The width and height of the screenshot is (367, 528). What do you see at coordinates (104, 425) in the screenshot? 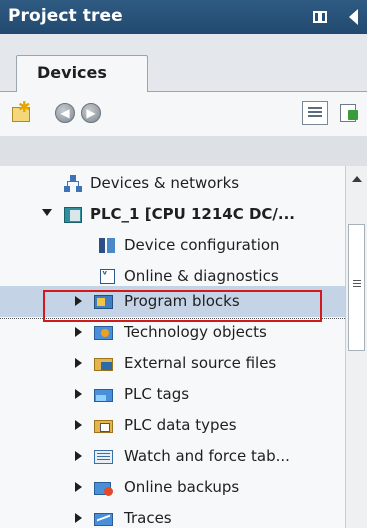
I see `plc-data-types-icon` at bounding box center [104, 425].